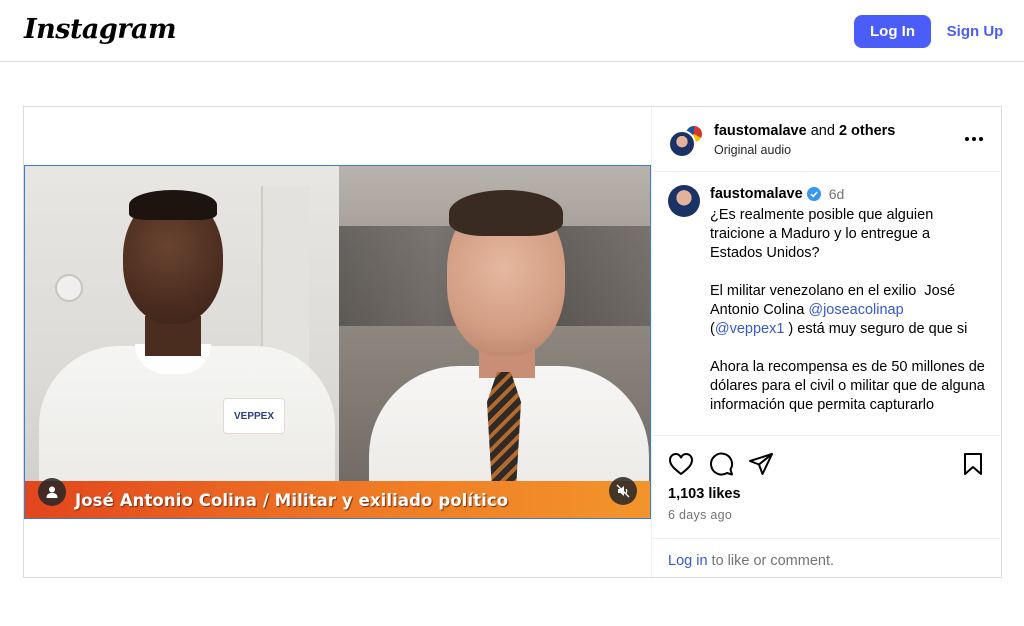 The width and height of the screenshot is (1024, 626). What do you see at coordinates (750, 329) in the screenshot?
I see `mention-veppex1: @veppex1` at bounding box center [750, 329].